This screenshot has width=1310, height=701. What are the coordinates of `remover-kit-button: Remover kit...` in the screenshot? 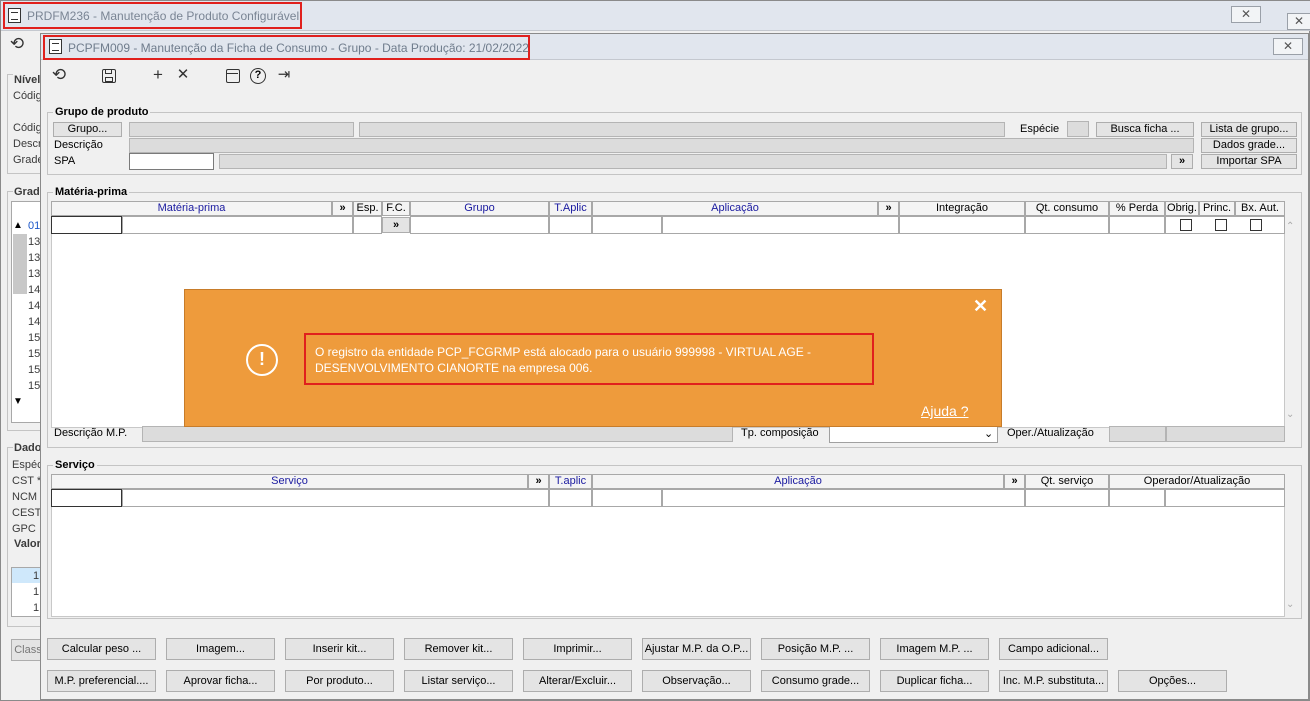 It's located at (458, 649).